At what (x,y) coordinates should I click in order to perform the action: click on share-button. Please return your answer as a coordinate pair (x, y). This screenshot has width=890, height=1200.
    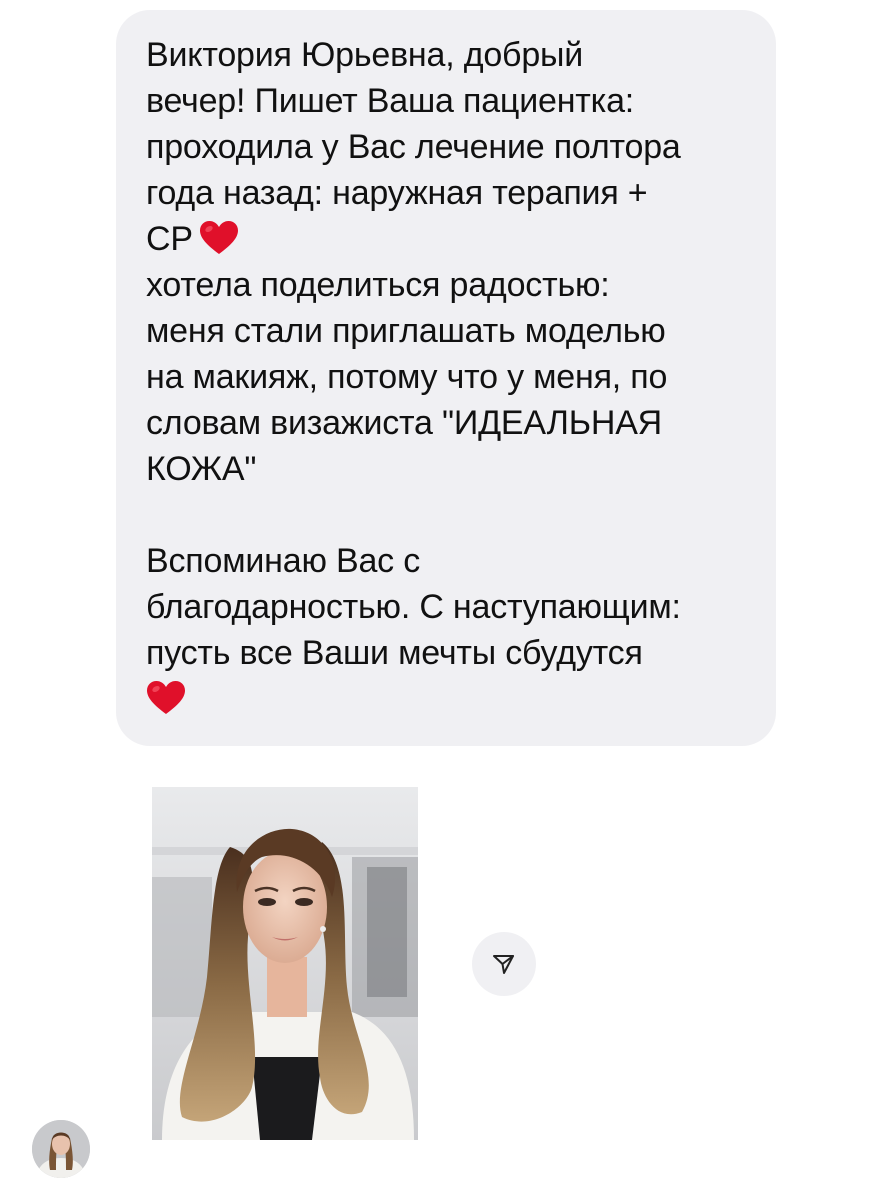
    Looking at the image, I should click on (504, 964).